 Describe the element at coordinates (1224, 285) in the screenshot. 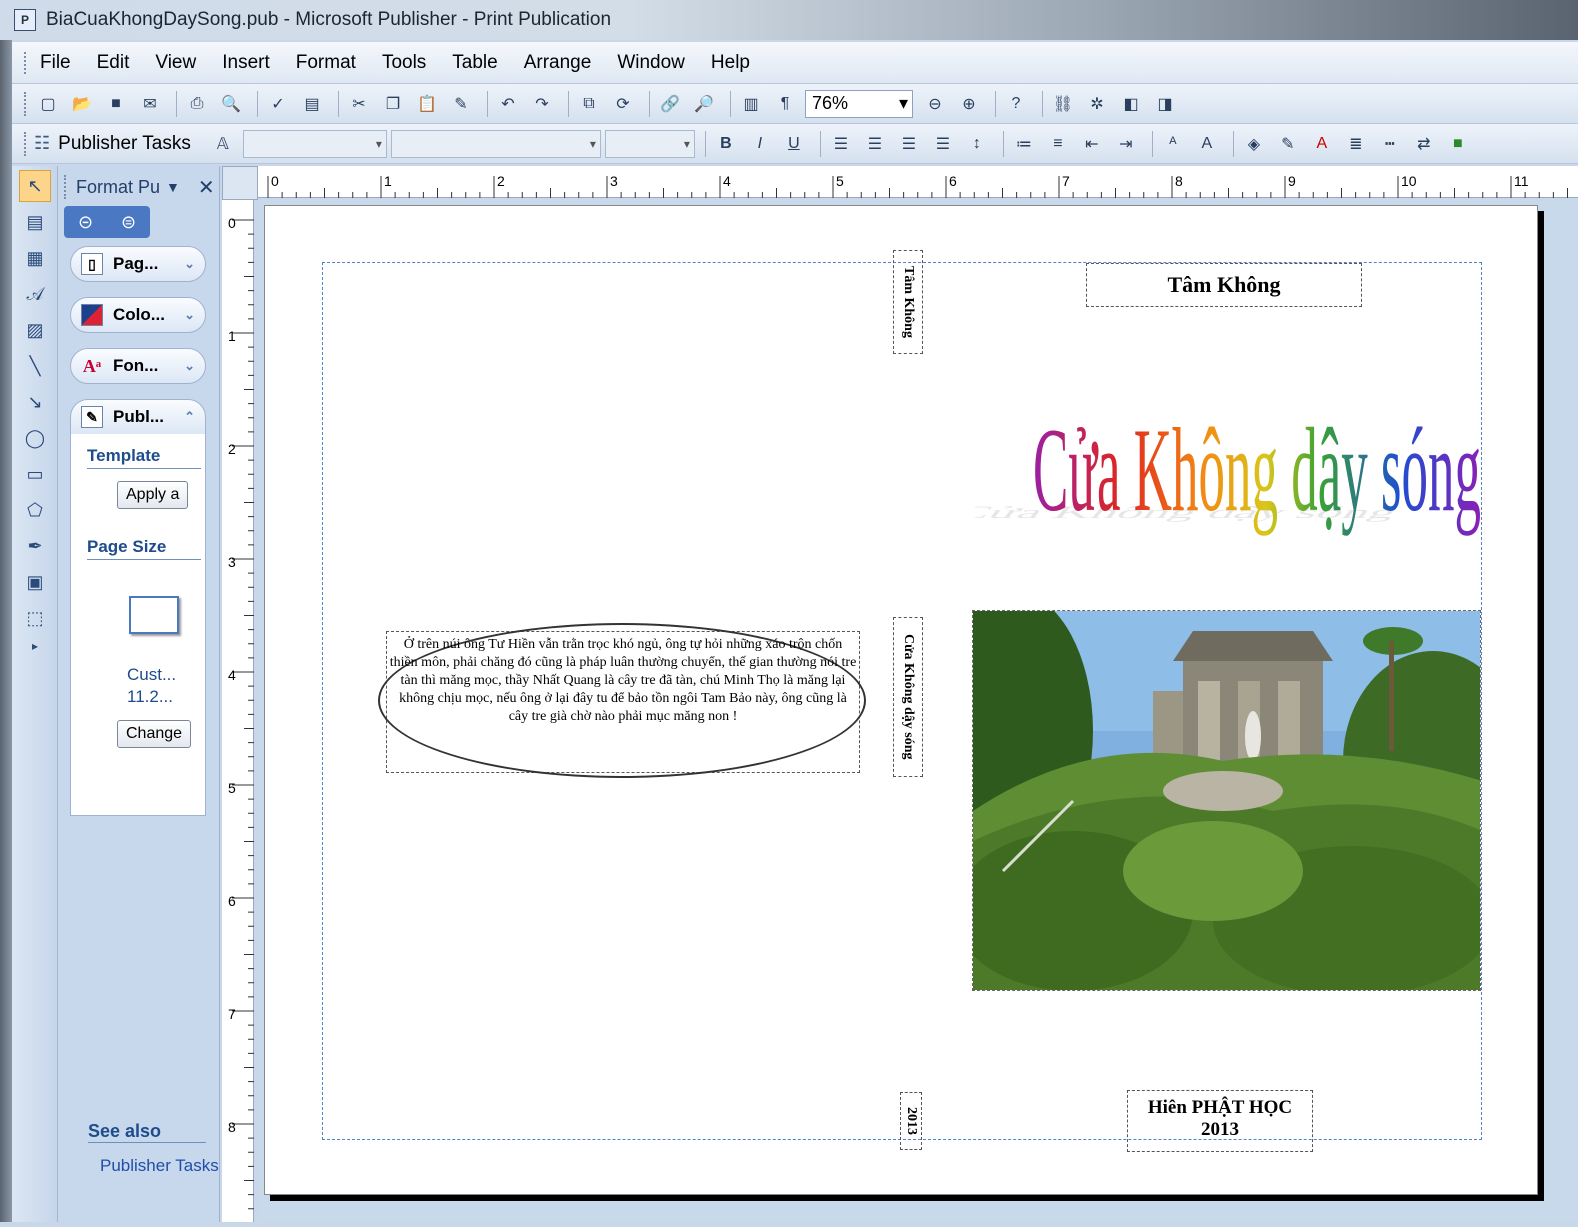

I see `author-text-box: Tâm Không` at that location.